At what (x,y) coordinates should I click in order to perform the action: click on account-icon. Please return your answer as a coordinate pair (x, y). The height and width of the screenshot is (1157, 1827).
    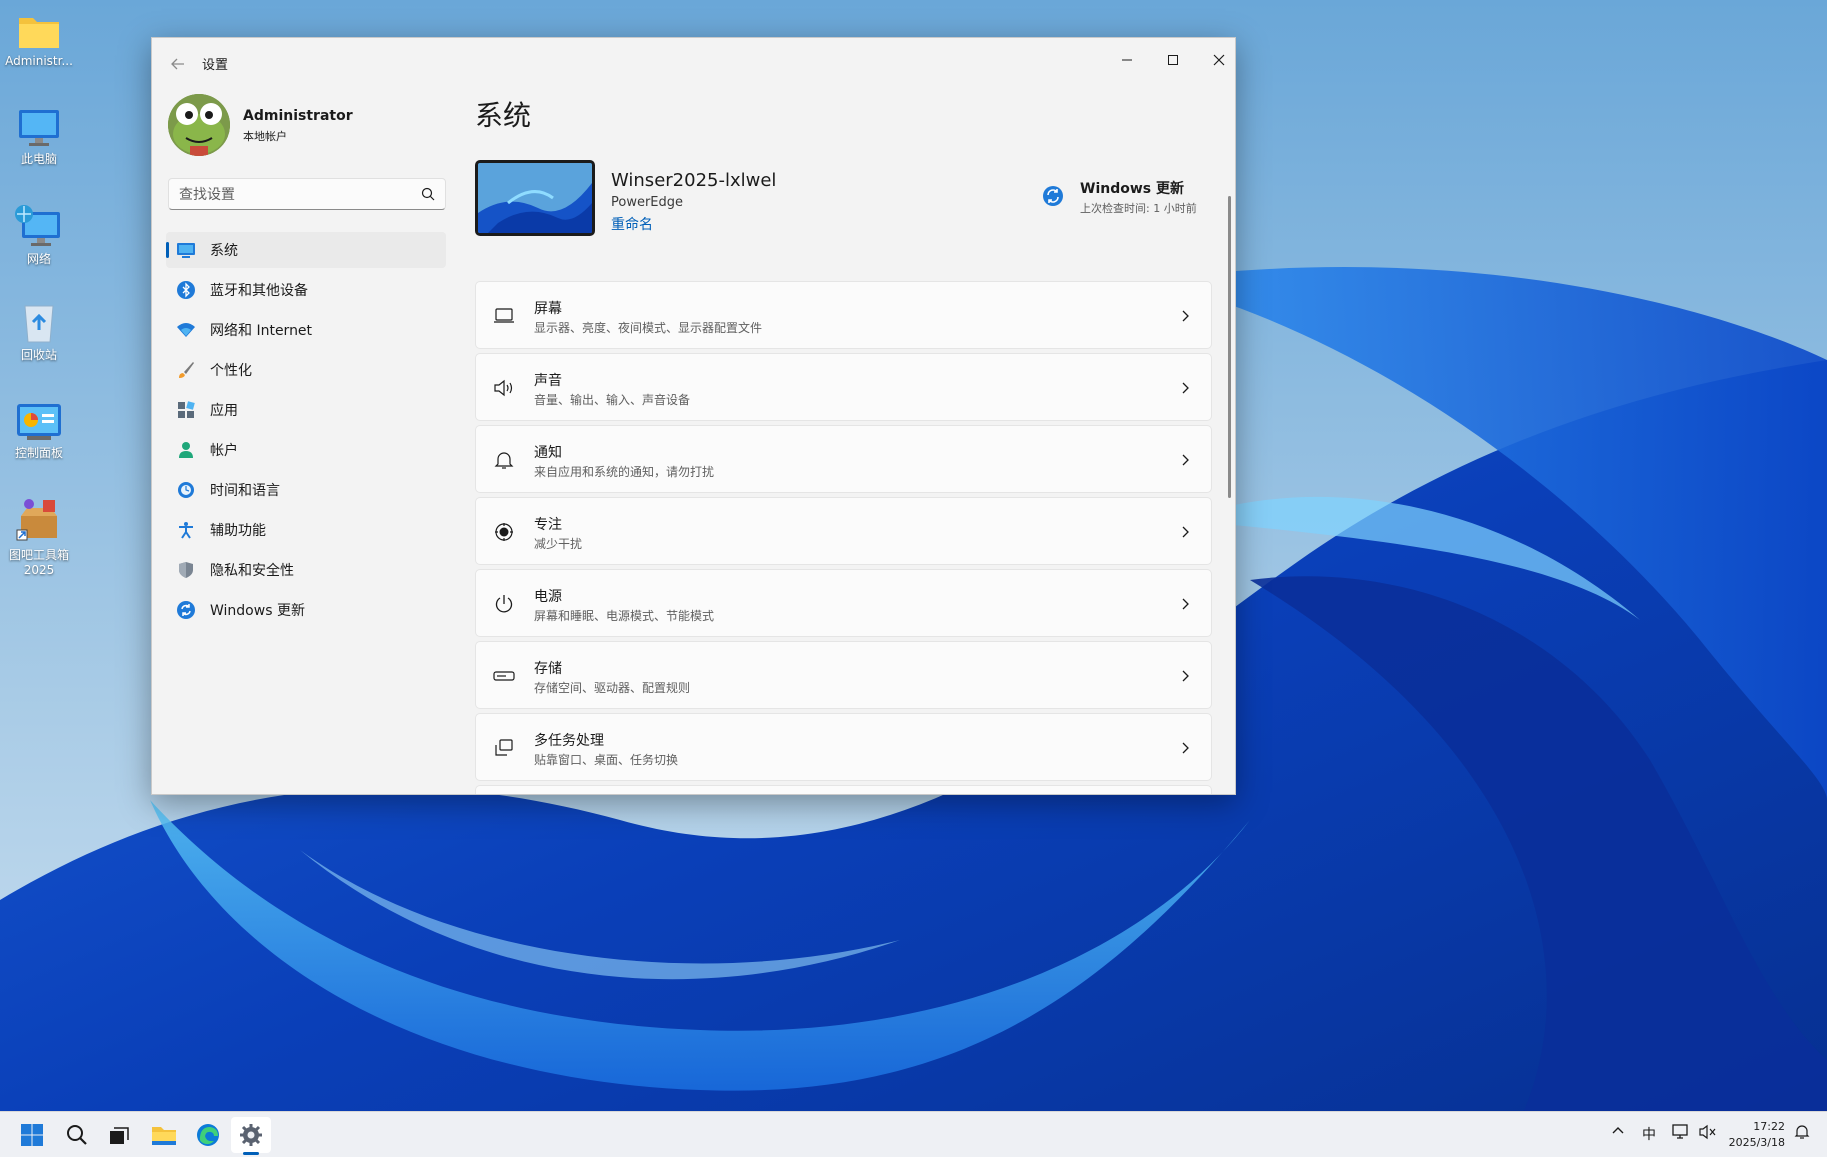
    Looking at the image, I should click on (186, 450).